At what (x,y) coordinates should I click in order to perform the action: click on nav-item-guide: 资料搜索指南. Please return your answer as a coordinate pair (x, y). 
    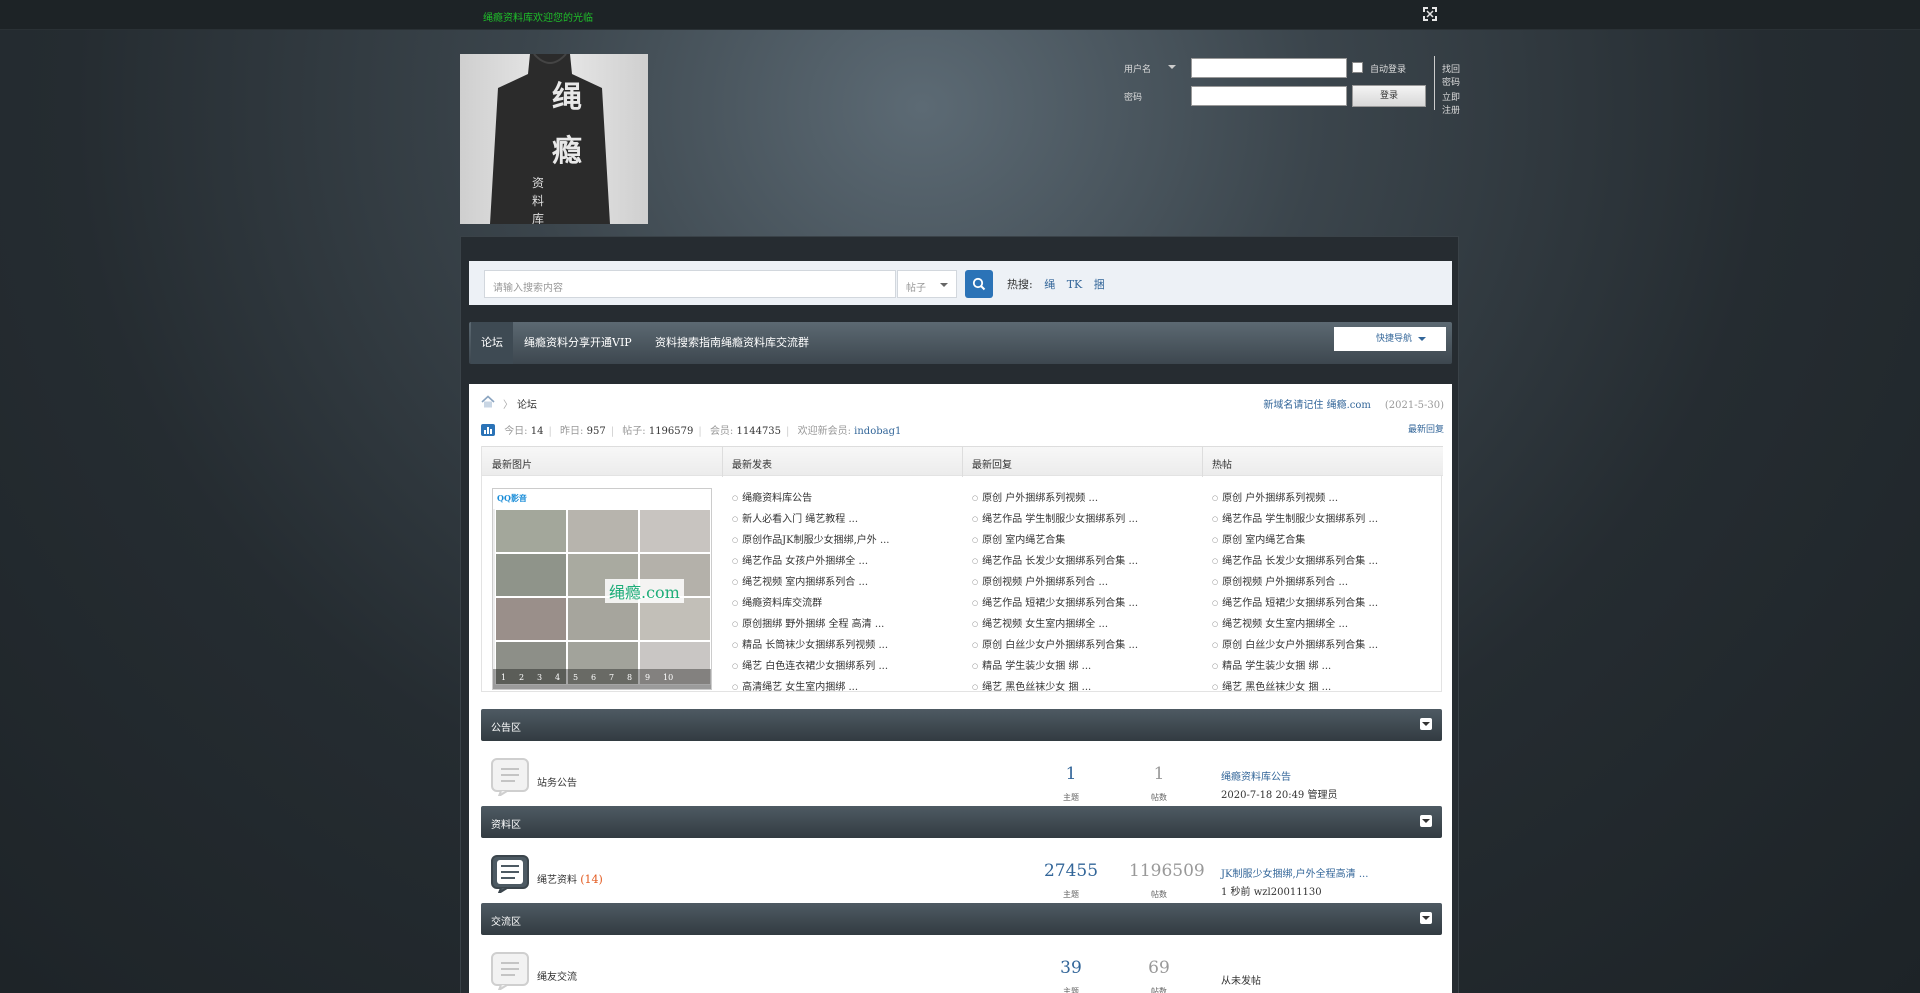
    Looking at the image, I should click on (688, 343).